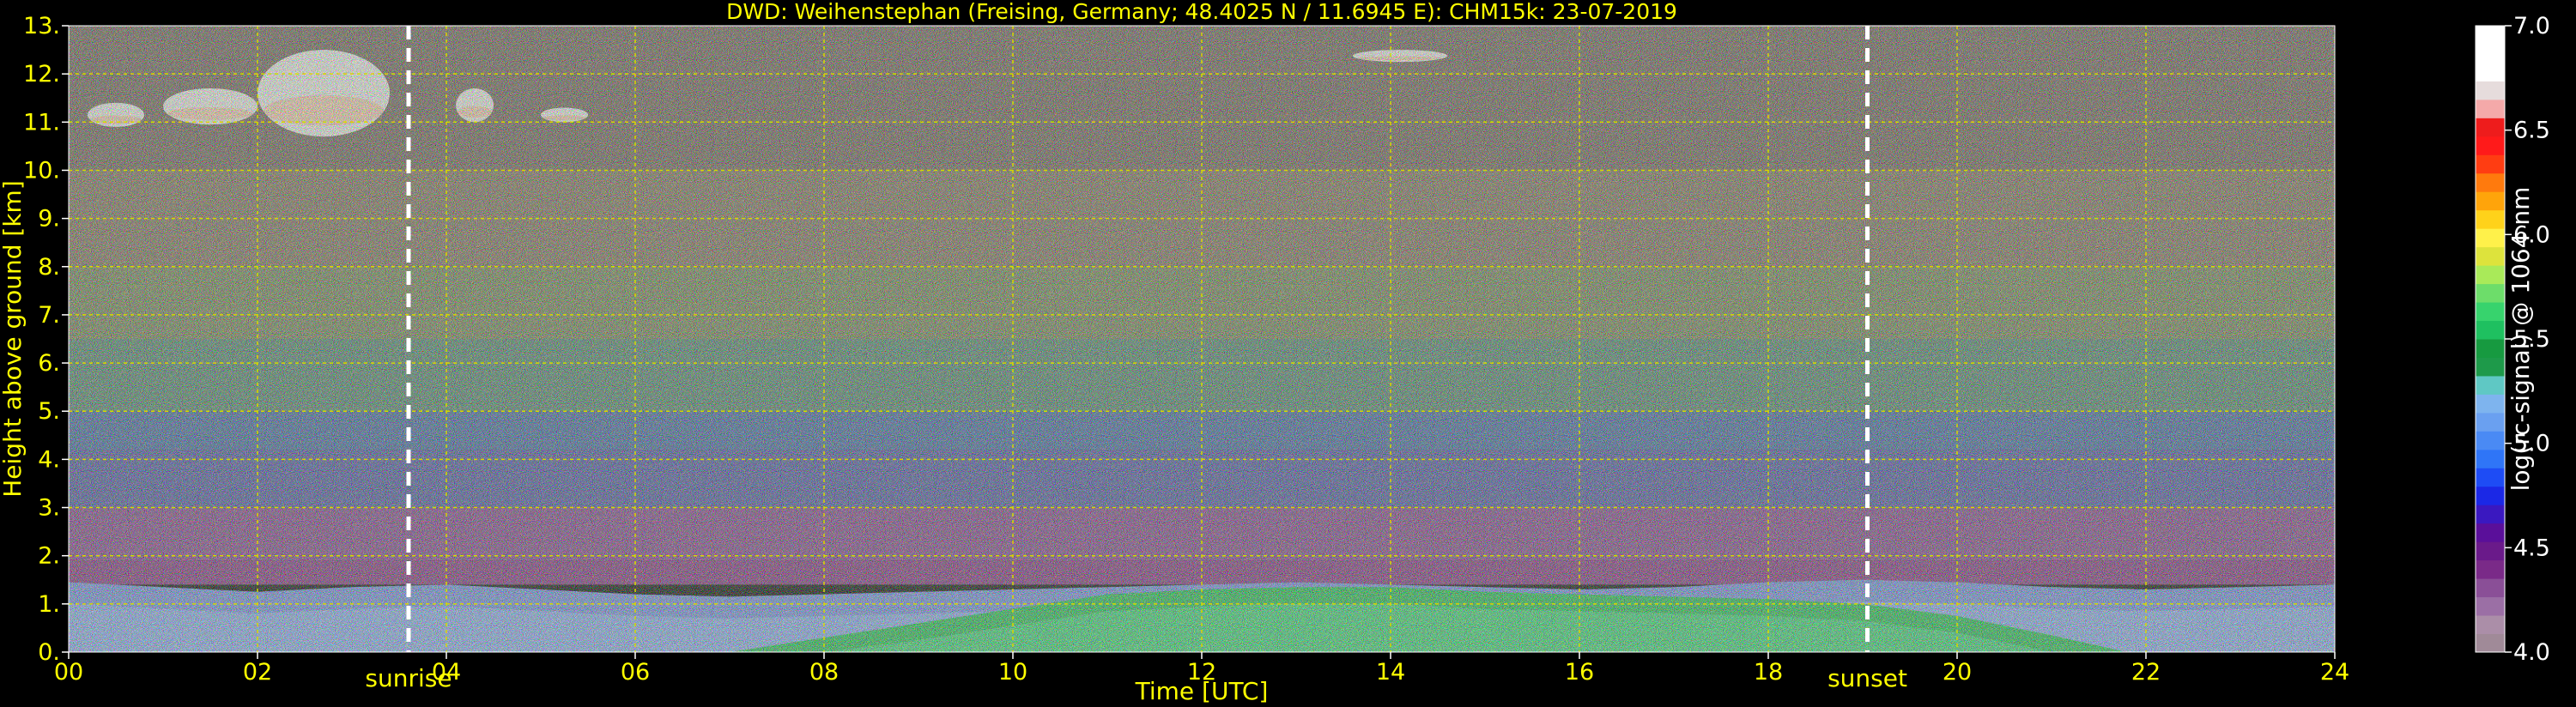 Image resolution: width=2576 pixels, height=707 pixels. I want to click on y-tick-label-2: 2., so click(49, 556).